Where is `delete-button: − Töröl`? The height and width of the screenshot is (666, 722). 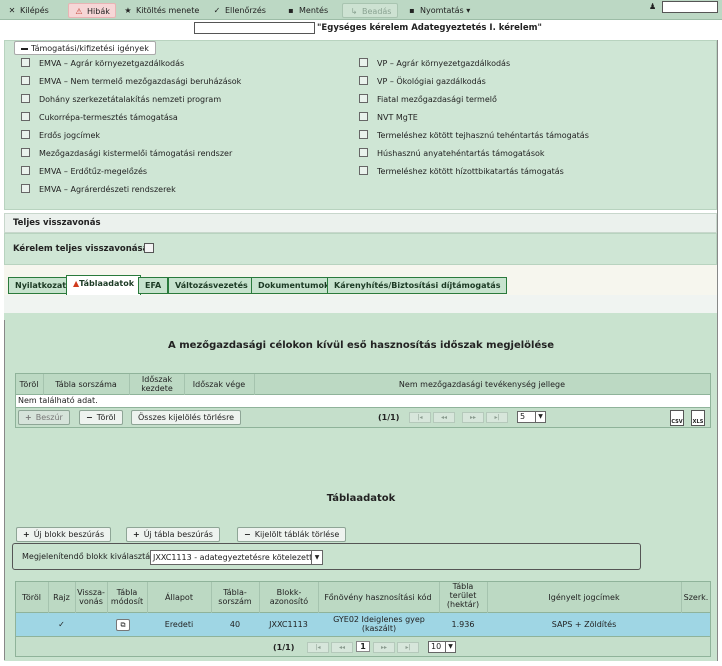
delete-button: − Töröl is located at coordinates (101, 417).